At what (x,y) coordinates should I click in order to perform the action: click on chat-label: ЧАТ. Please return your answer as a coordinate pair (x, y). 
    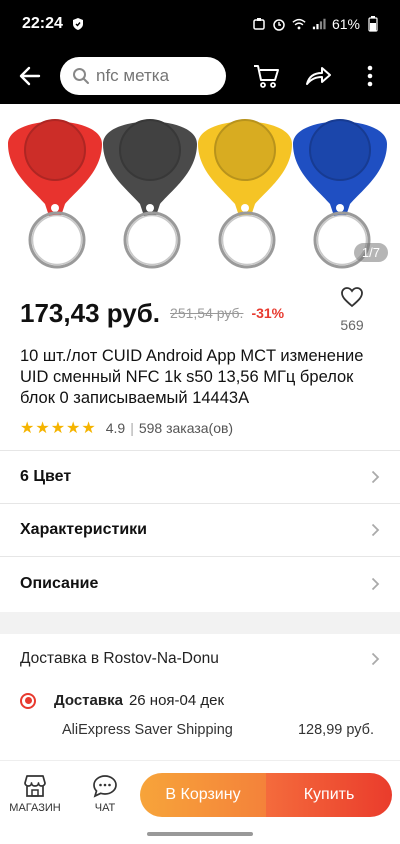
    Looking at the image, I should click on (105, 807).